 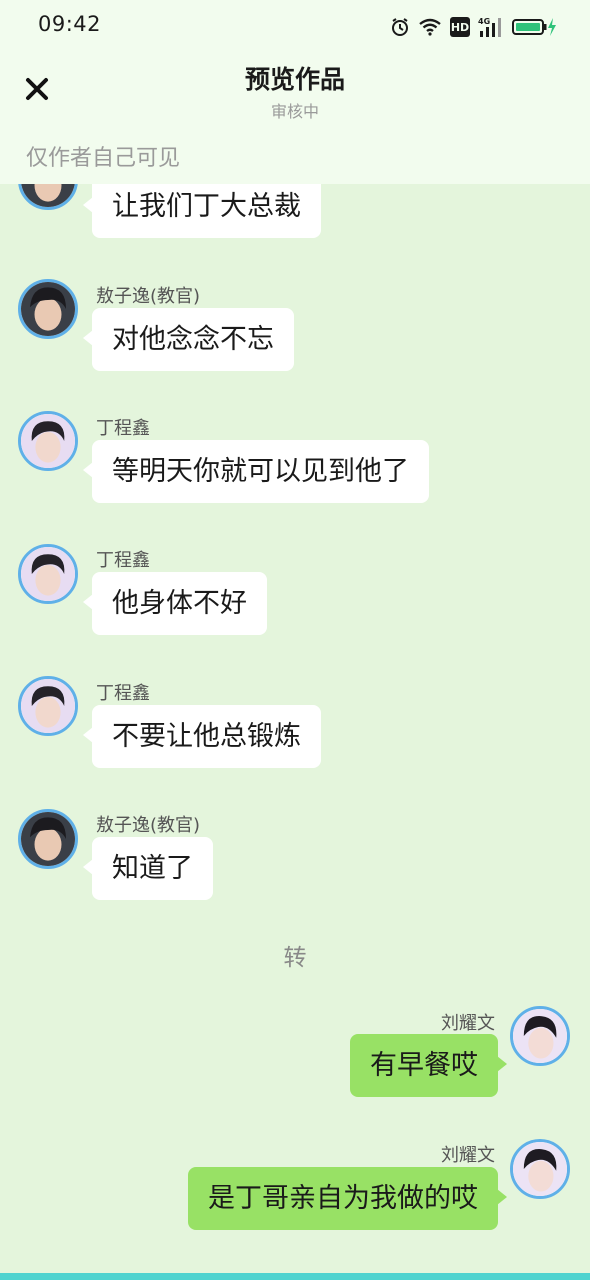 I want to click on page-title: 预览作品, so click(x=294, y=79).